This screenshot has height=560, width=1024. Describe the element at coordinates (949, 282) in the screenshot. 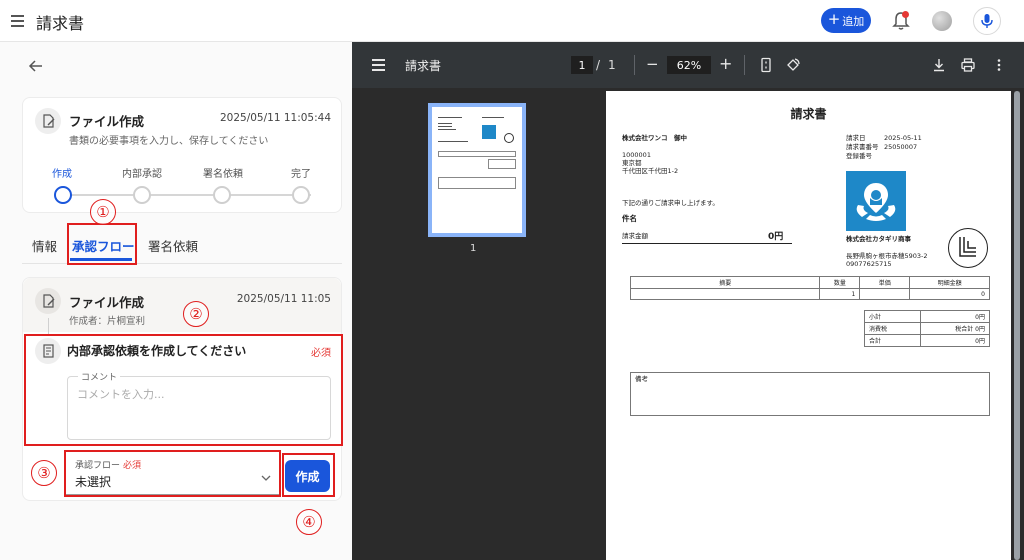

I see `column-header: 明細金額` at that location.